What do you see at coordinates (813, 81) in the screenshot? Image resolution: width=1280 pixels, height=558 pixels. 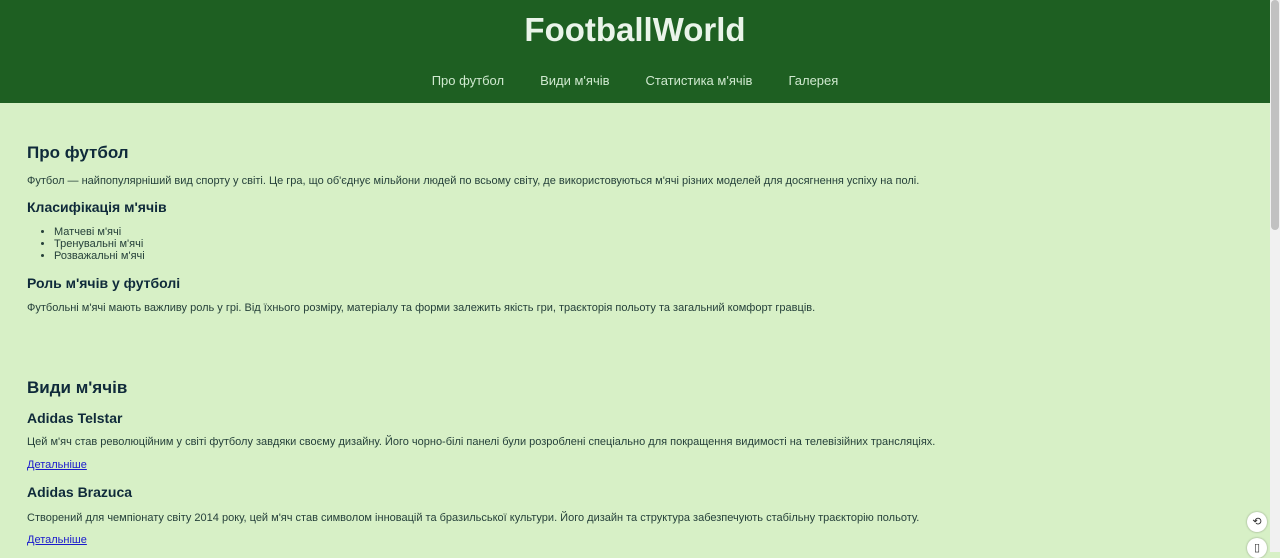 I see `nav-item-gallery: Галерея` at bounding box center [813, 81].